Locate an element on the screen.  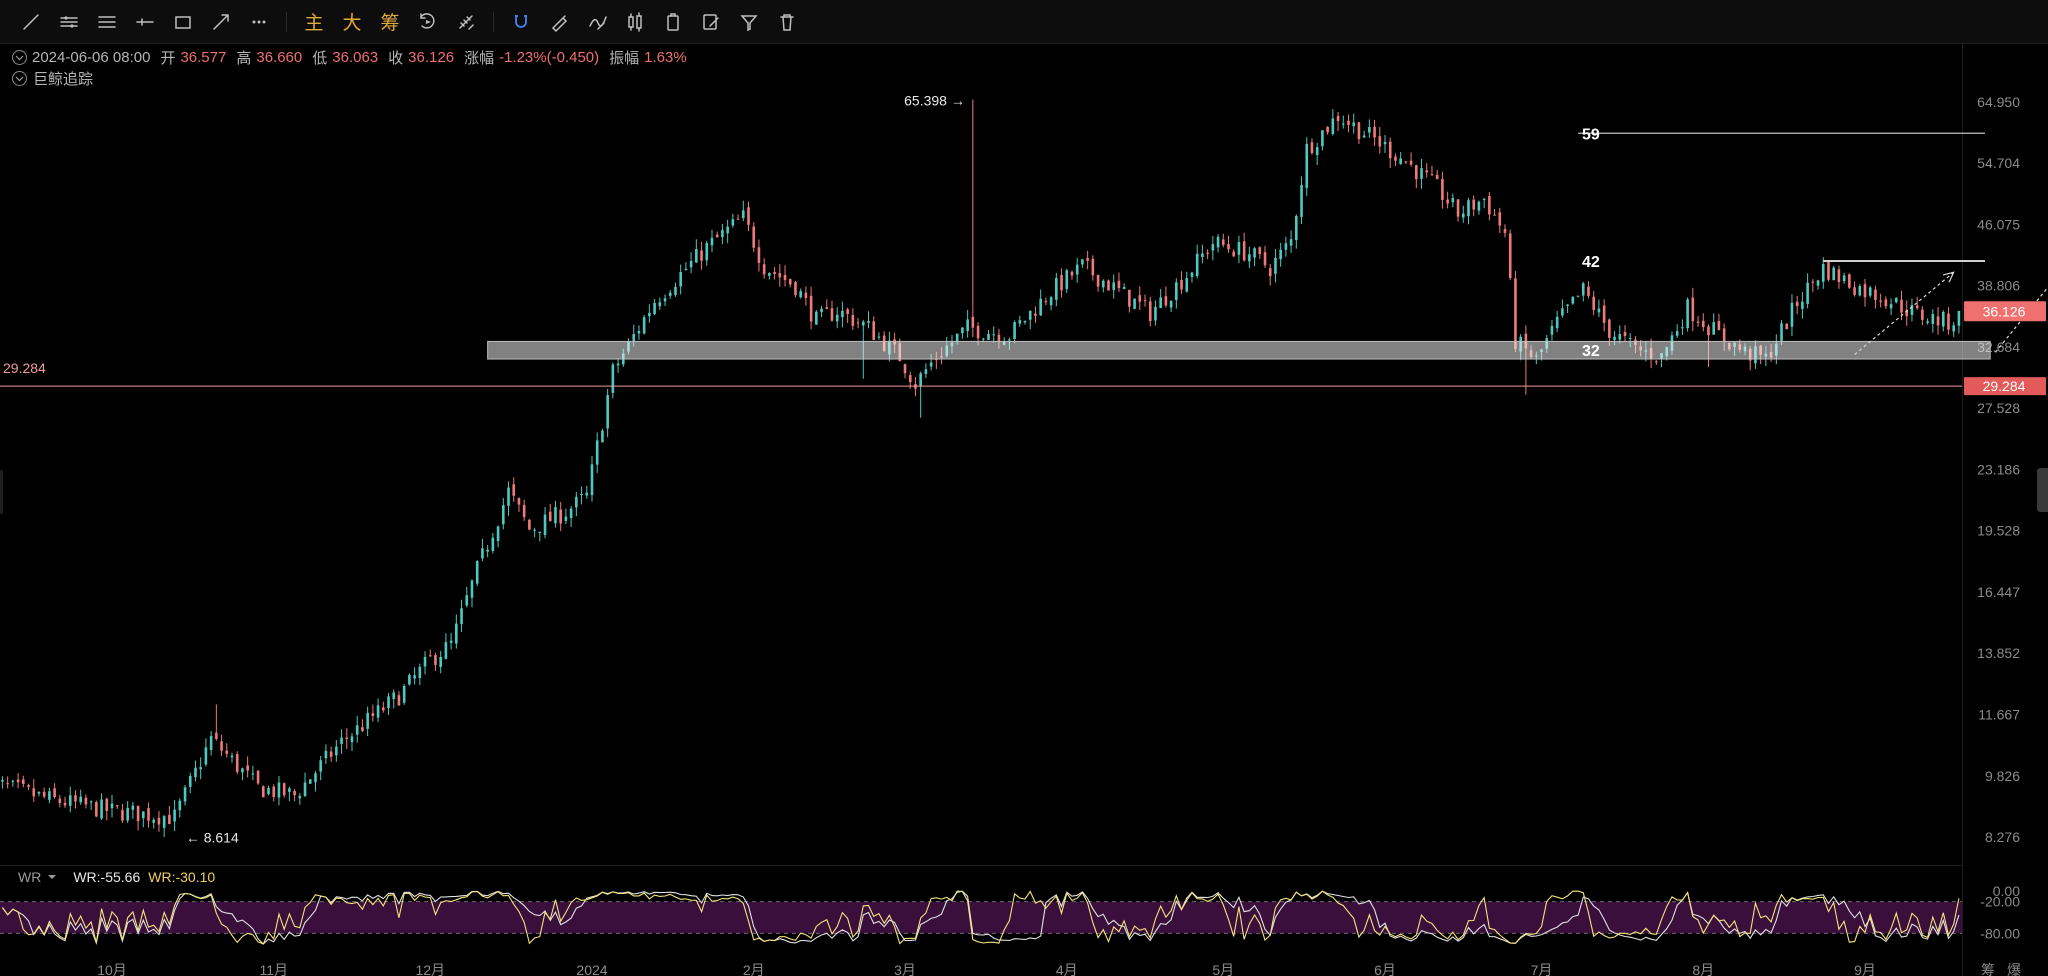
wr-value-1: WR:-55.66 is located at coordinates (107, 877).